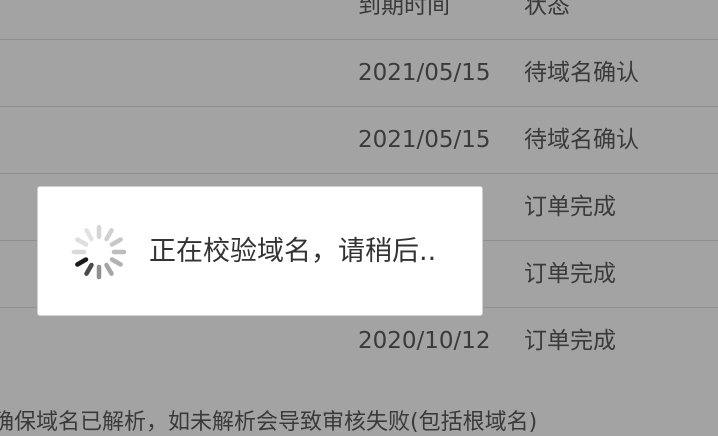 The height and width of the screenshot is (436, 718). What do you see at coordinates (293, 251) in the screenshot?
I see `loading-message: 正在校验域名，请稍后..` at bounding box center [293, 251].